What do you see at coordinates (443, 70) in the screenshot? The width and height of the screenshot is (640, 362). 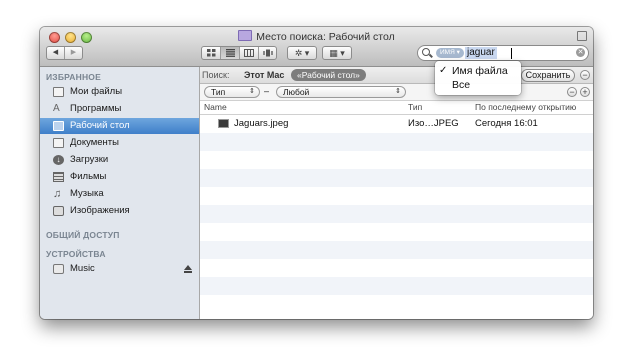 I see `checkmark-icon: ✓` at bounding box center [443, 70].